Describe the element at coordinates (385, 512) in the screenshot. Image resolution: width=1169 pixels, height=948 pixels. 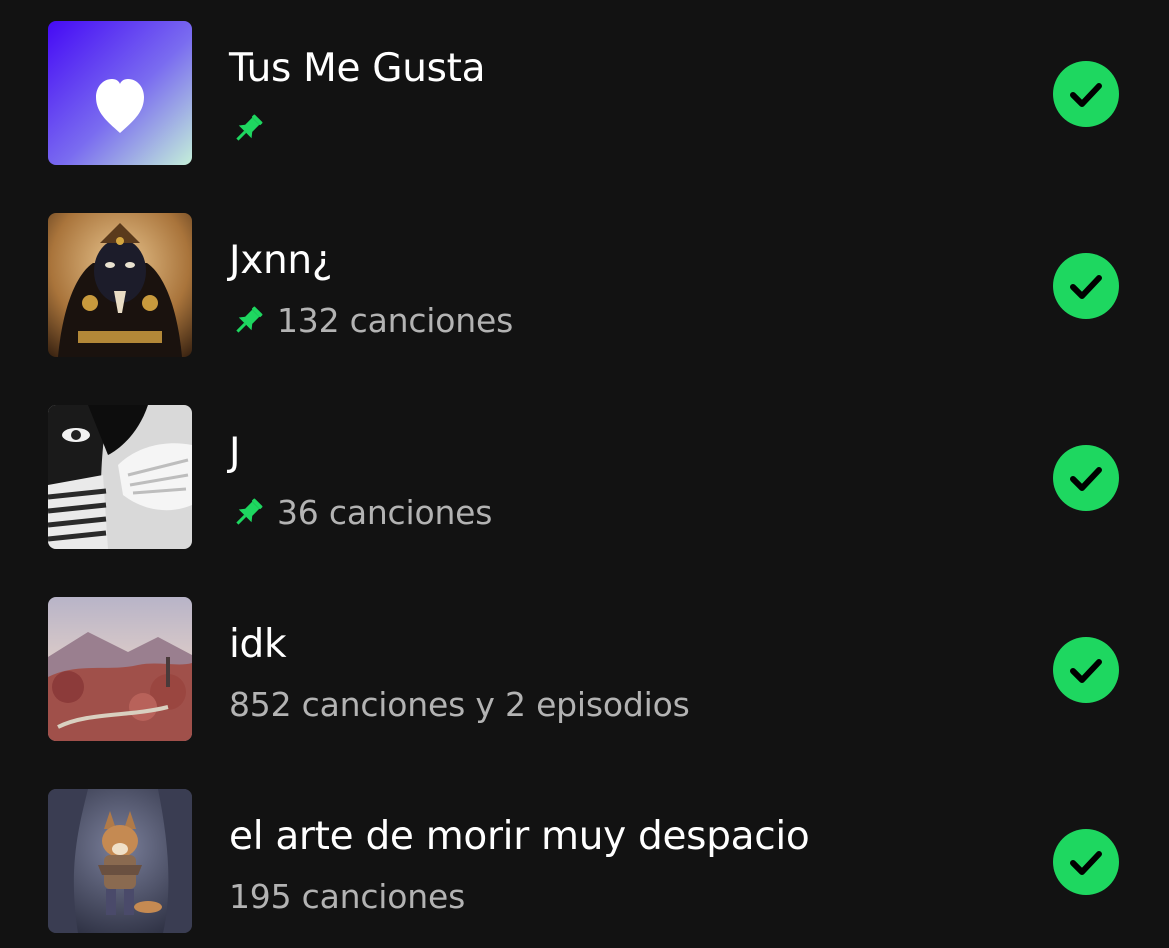
I see `playlist-subtitle: 36 canciones` at that location.